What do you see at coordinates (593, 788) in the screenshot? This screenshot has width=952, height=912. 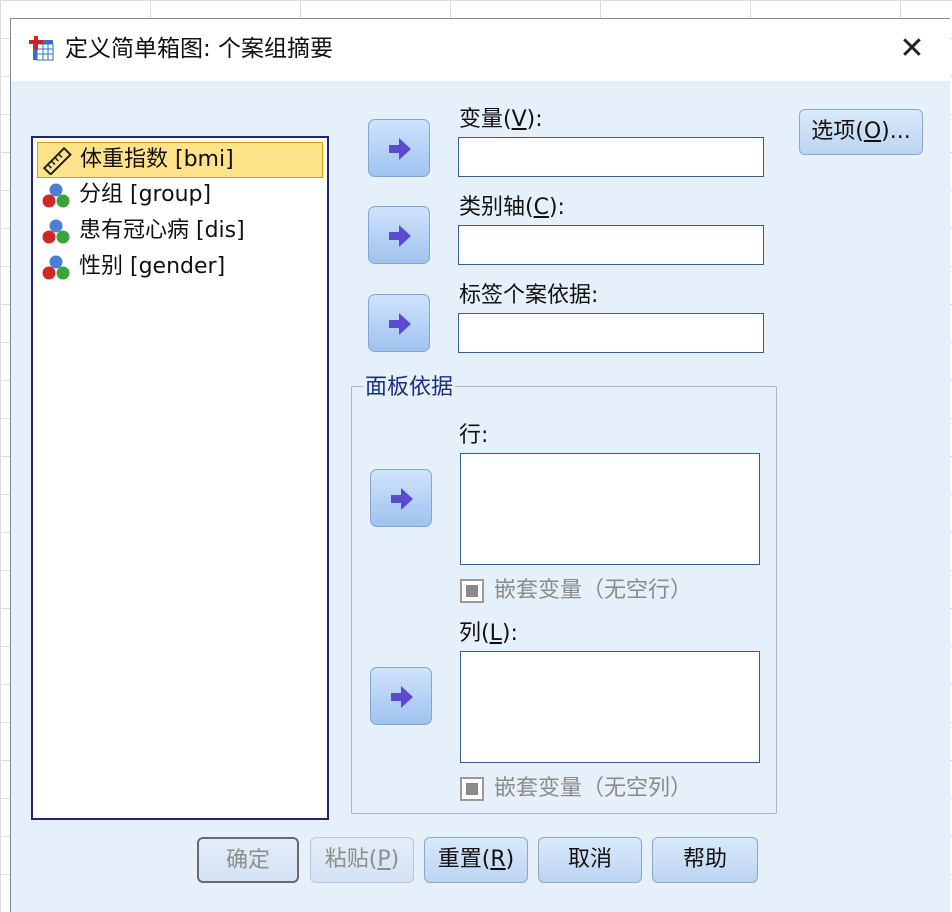 I see `nest-columns-label: 嵌套变量（无空列）` at bounding box center [593, 788].